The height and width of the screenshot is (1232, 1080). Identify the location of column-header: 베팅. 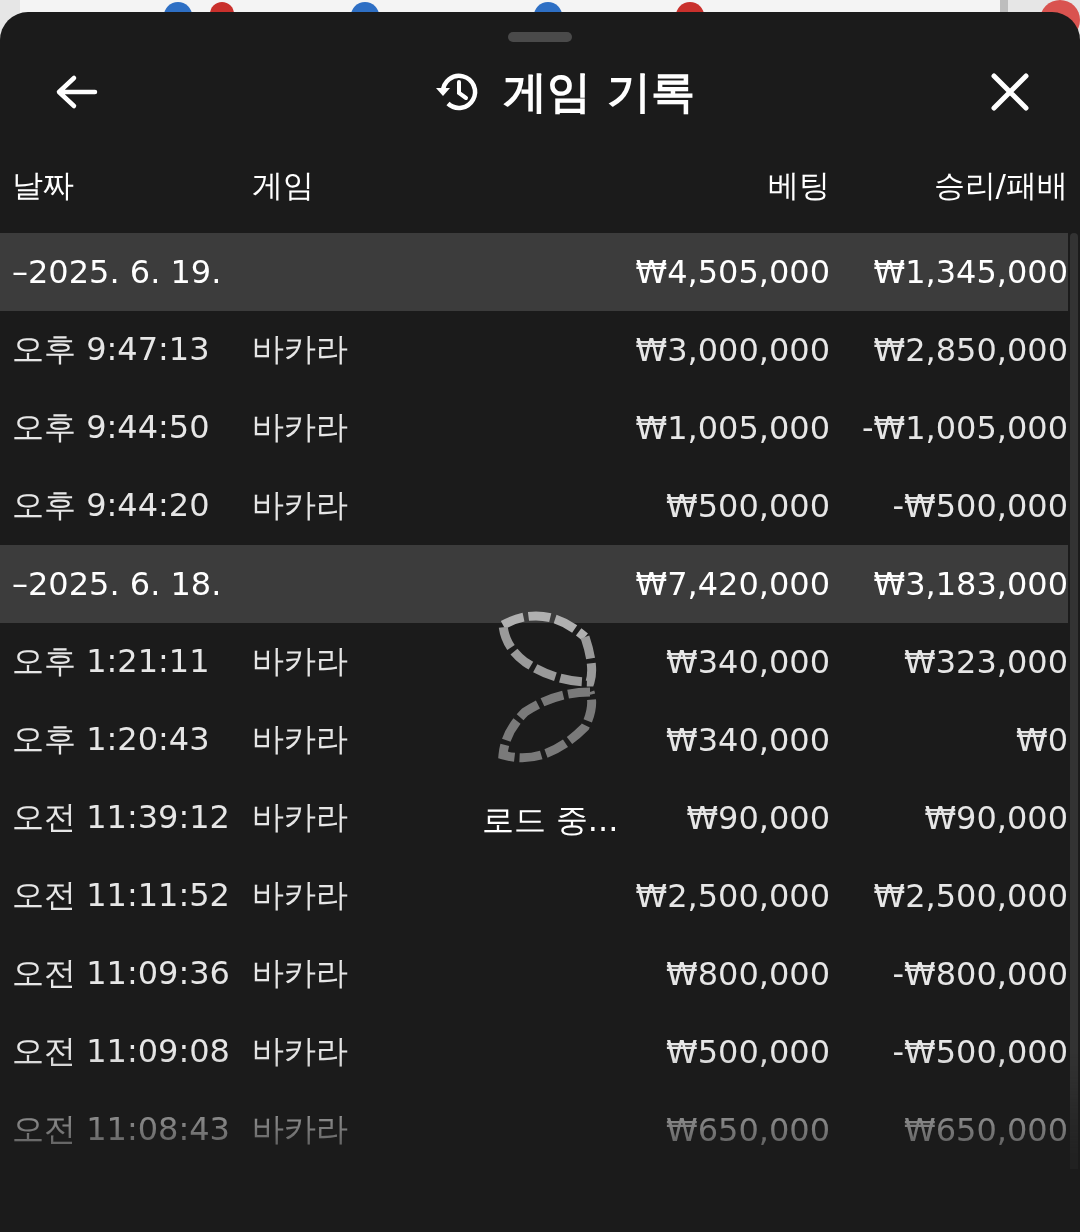
(798, 185).